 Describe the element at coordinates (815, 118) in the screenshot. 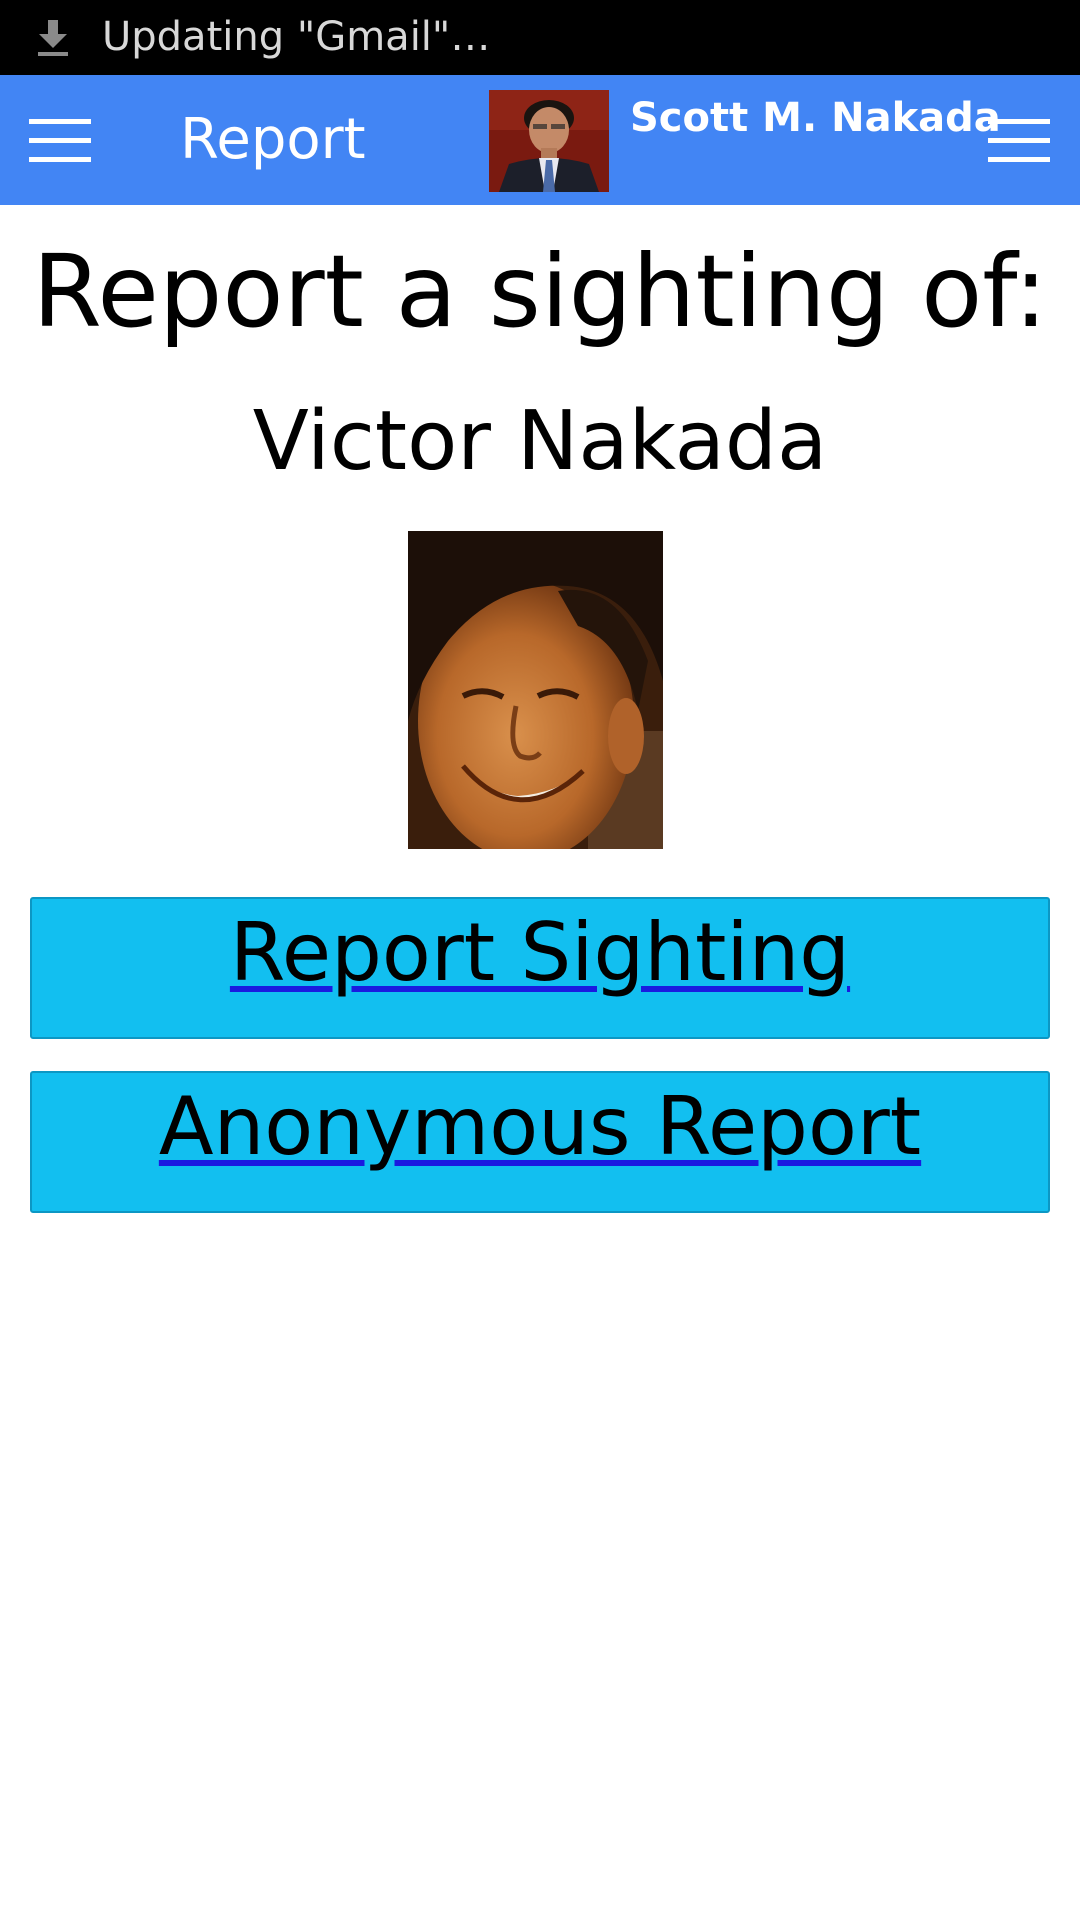

I see `user-name: Scott M. Nakada` at that location.